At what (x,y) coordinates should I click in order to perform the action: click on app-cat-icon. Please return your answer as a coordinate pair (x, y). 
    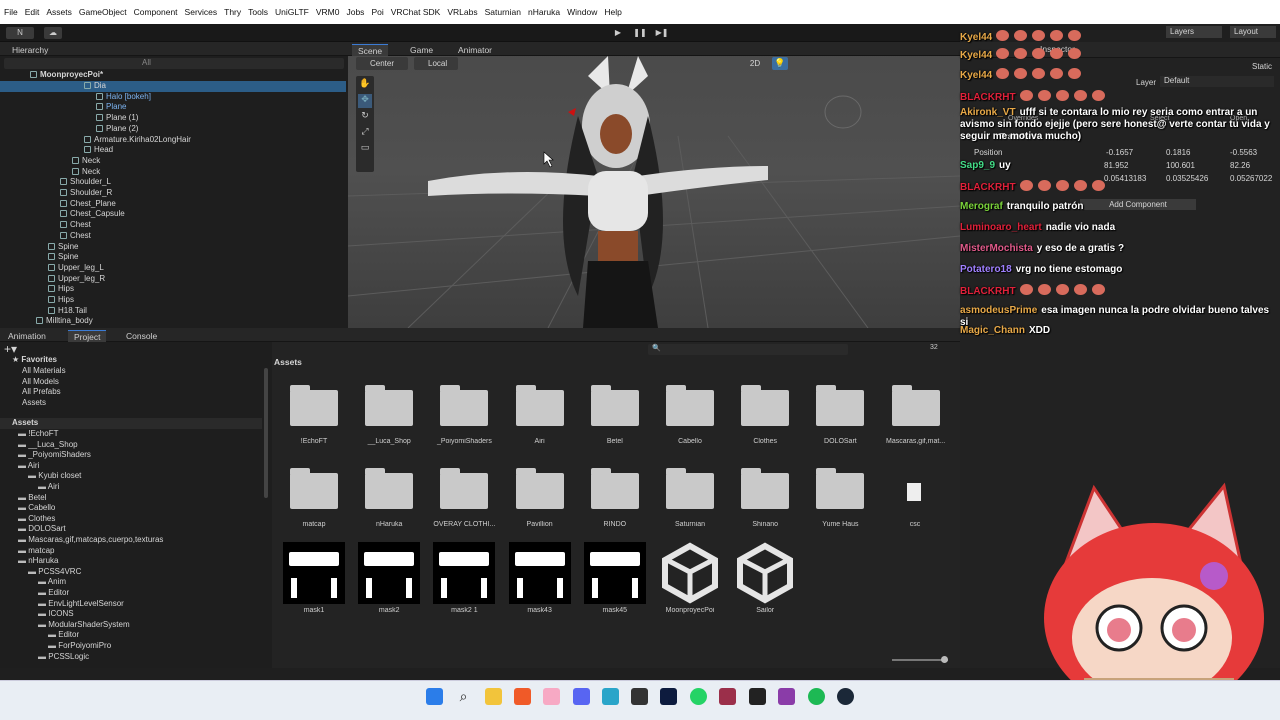
    Looking at the image, I should click on (551, 696).